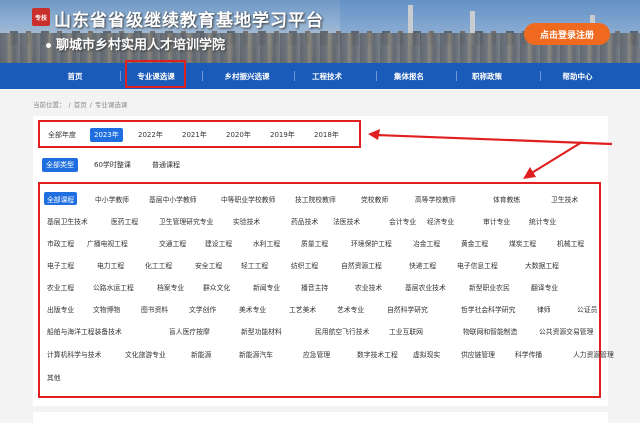 Image resolution: width=640 pixels, height=423 pixels. What do you see at coordinates (112, 165) in the screenshot?
I see `type-option: 60学时整课` at bounding box center [112, 165].